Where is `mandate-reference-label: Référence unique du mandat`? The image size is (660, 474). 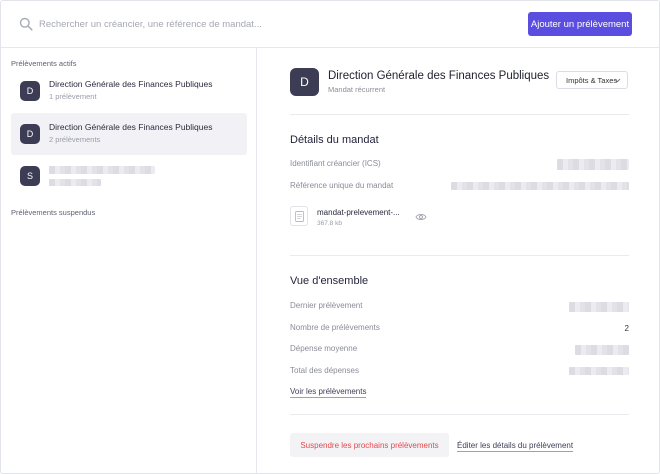
mandate-reference-label: Référence unique du mandat is located at coordinates (342, 185).